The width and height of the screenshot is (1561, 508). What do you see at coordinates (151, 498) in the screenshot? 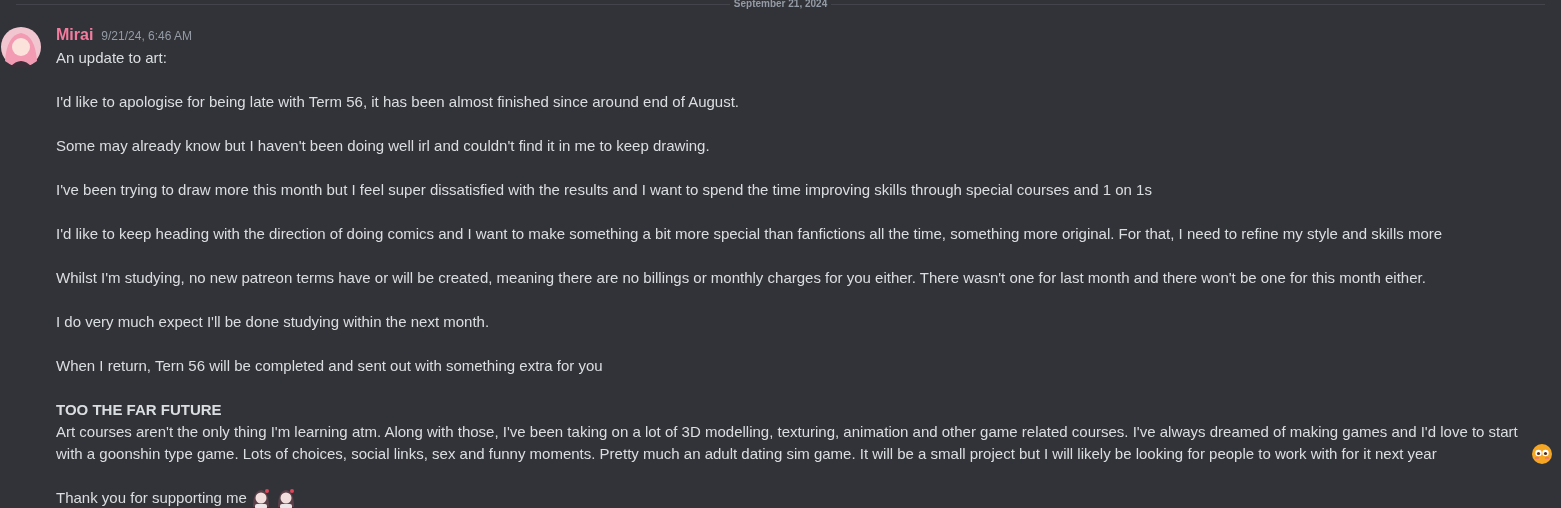
I see `message-text: Thank you for supporting me` at bounding box center [151, 498].